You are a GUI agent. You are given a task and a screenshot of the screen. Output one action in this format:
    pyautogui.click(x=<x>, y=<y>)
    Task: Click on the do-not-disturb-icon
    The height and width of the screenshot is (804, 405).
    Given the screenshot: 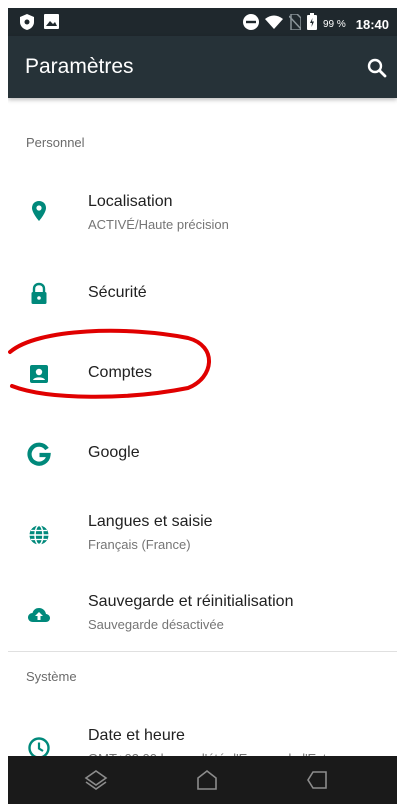 What is the action you would take?
    pyautogui.click(x=250, y=24)
    